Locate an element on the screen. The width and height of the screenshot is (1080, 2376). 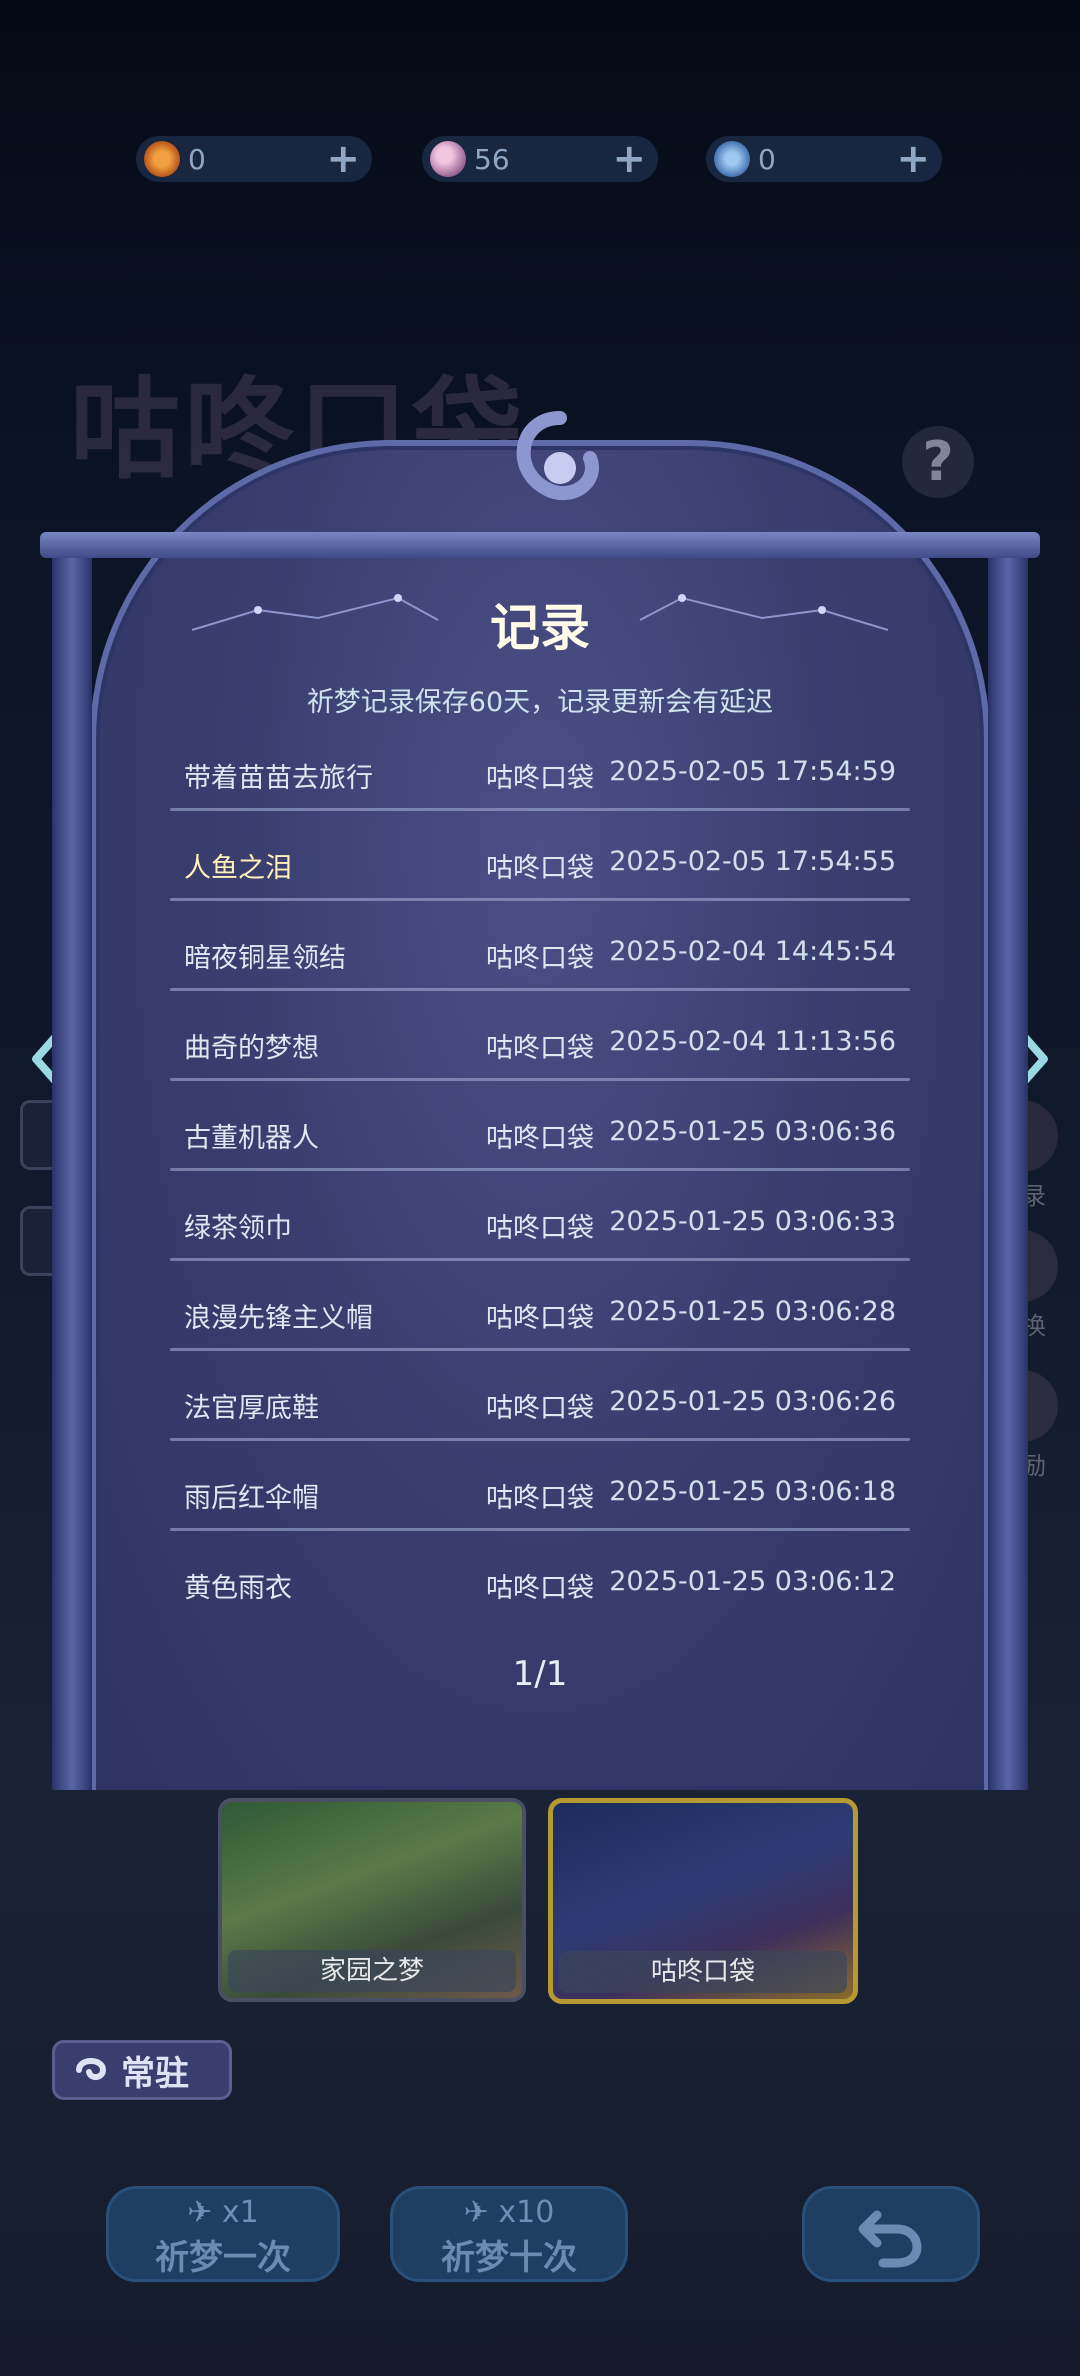
record-item-name: 曲奇的梦想 is located at coordinates (251, 1048).